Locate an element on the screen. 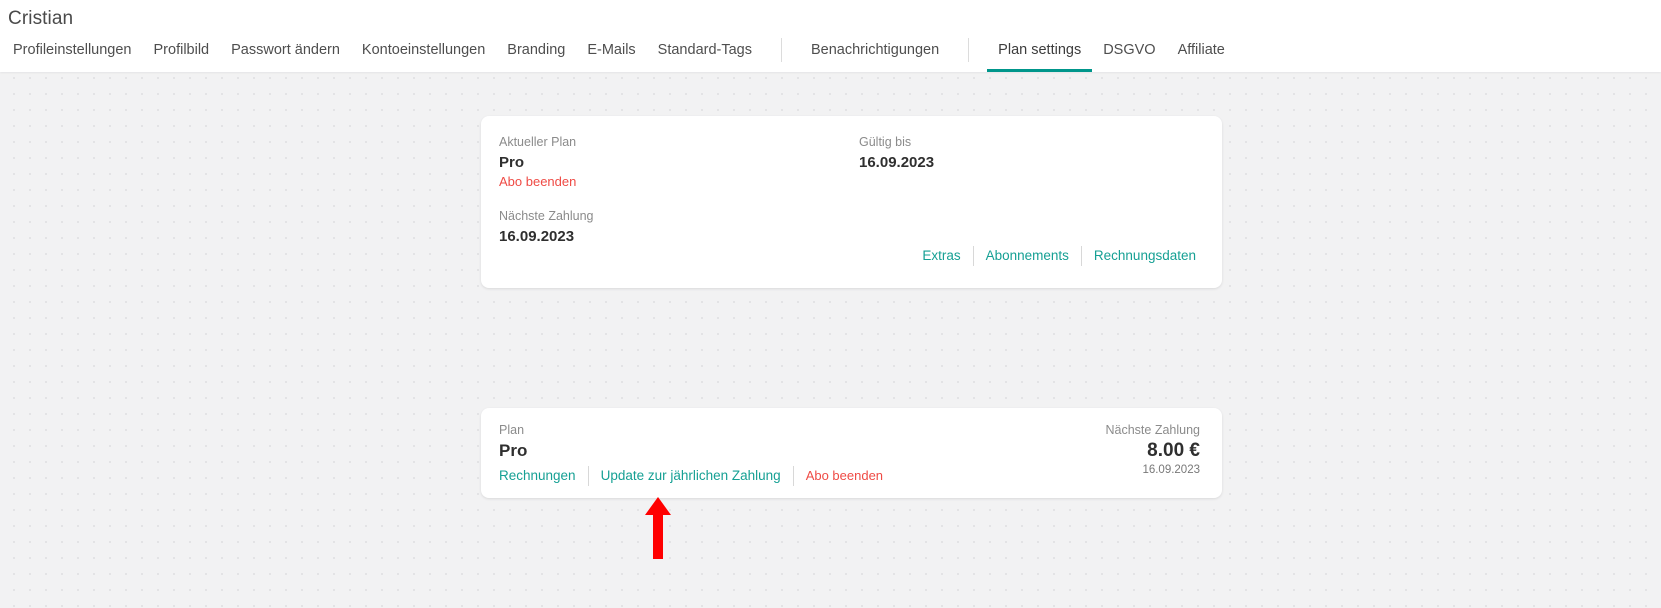 This screenshot has height=608, width=1661. next-payment-block: Nächste Zahlung 16.09.2023 is located at coordinates (679, 227).